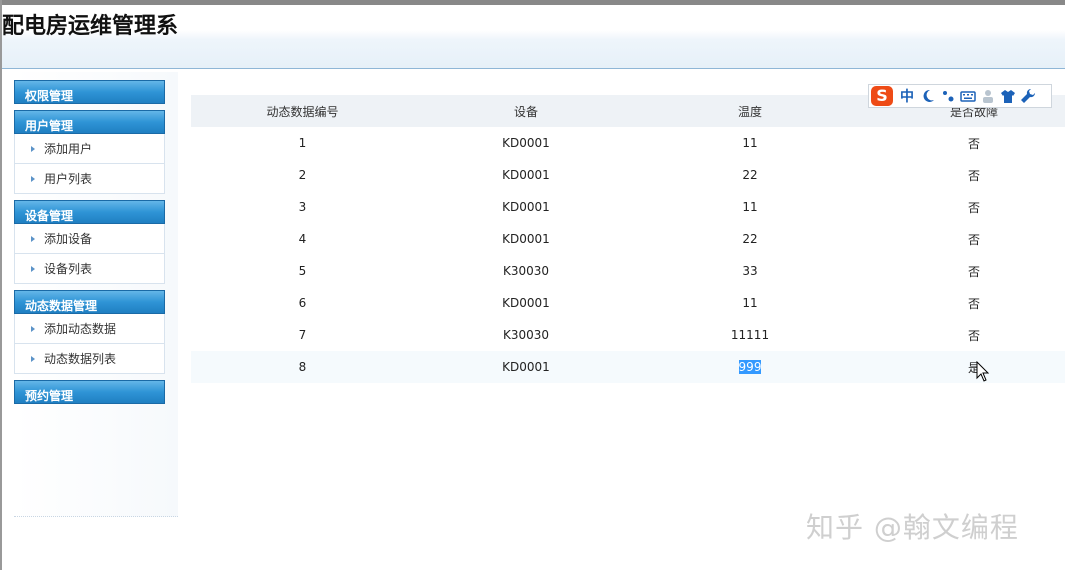 This screenshot has width=1065, height=570. What do you see at coordinates (302, 175) in the screenshot?
I see `cell-id: 2` at bounding box center [302, 175].